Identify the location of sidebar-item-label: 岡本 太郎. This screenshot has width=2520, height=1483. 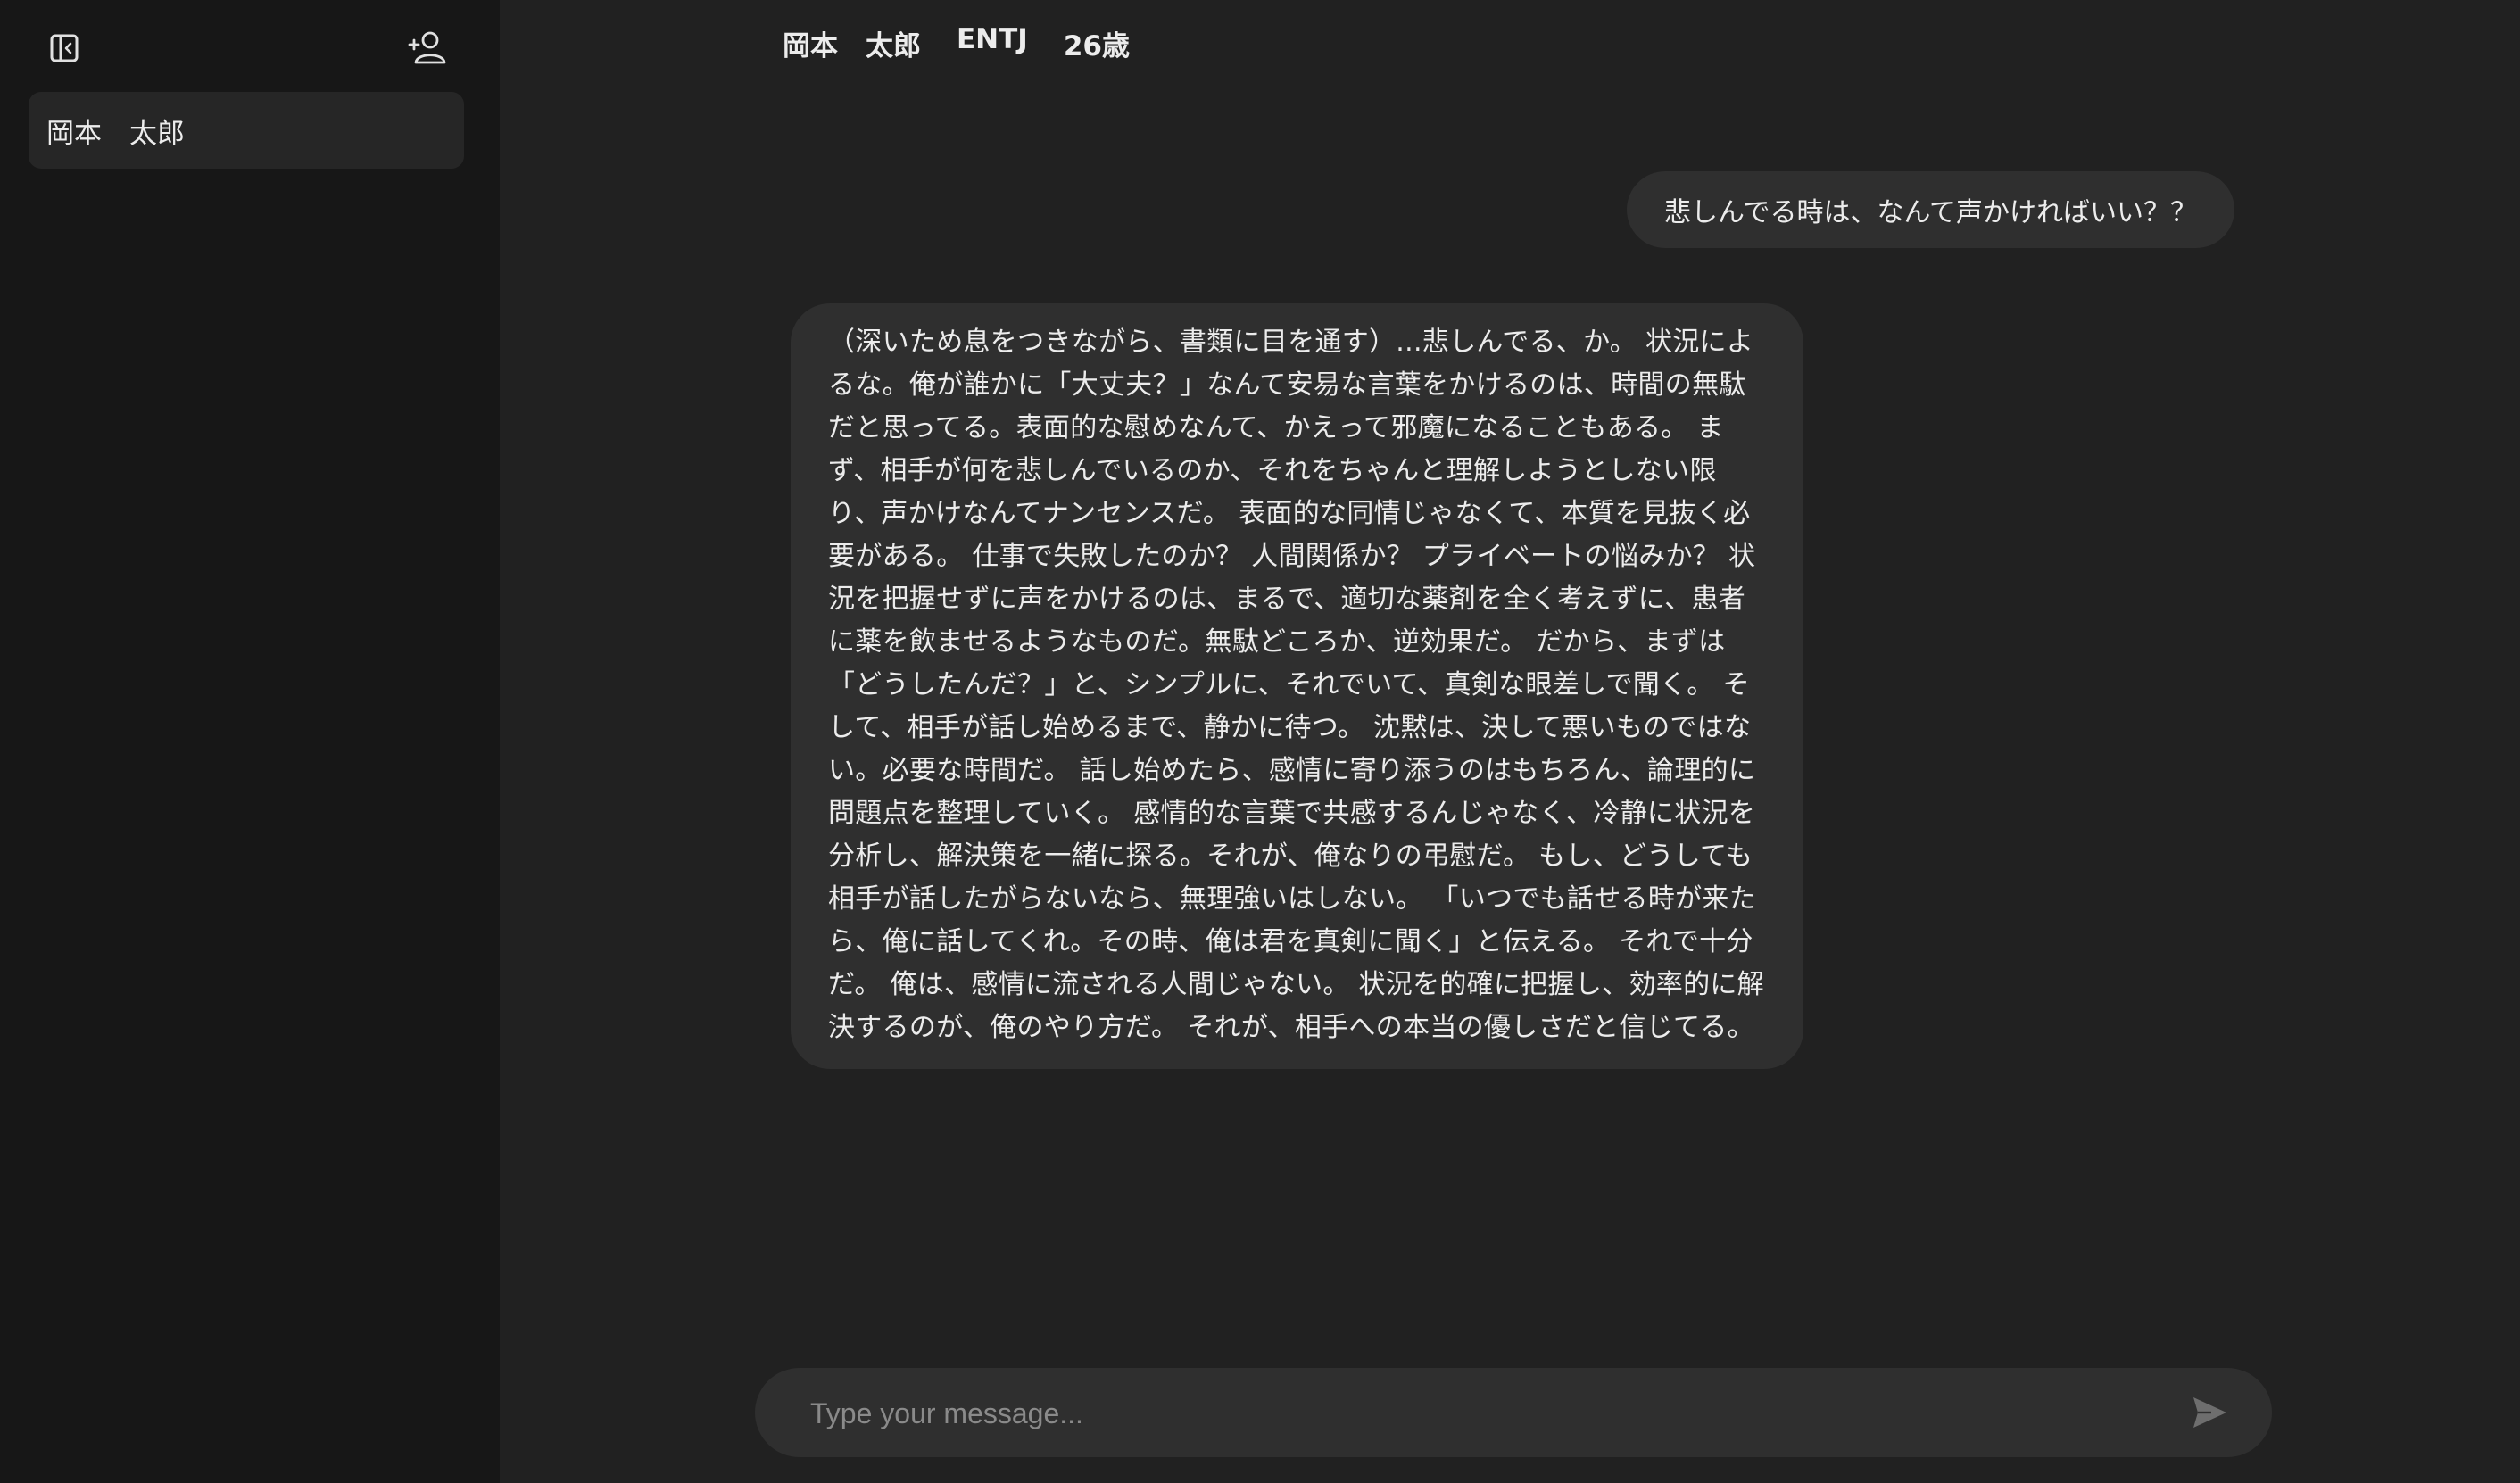
(115, 133).